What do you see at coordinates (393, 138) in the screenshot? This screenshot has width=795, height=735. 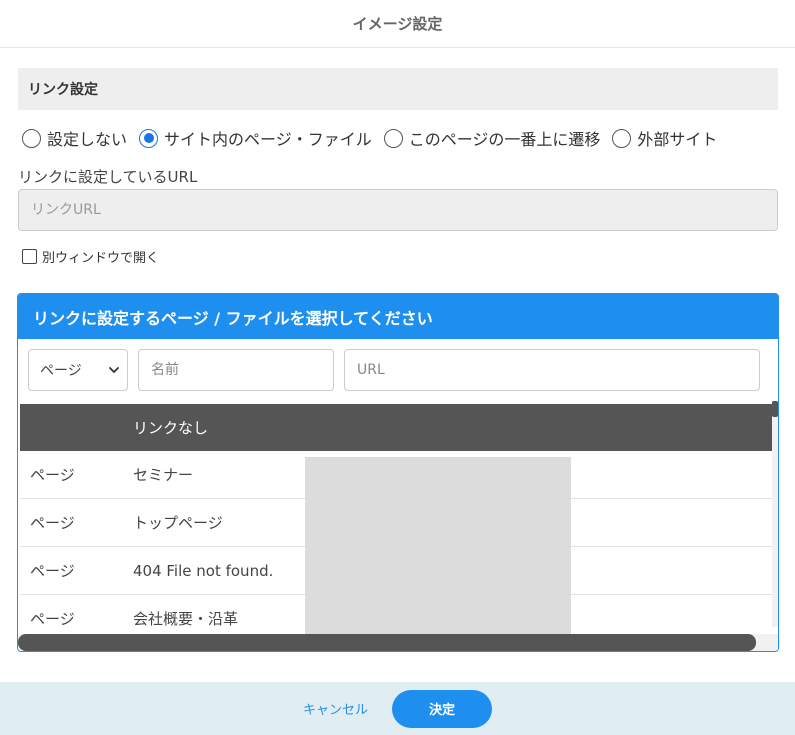 I see `radio-page-top-circle` at bounding box center [393, 138].